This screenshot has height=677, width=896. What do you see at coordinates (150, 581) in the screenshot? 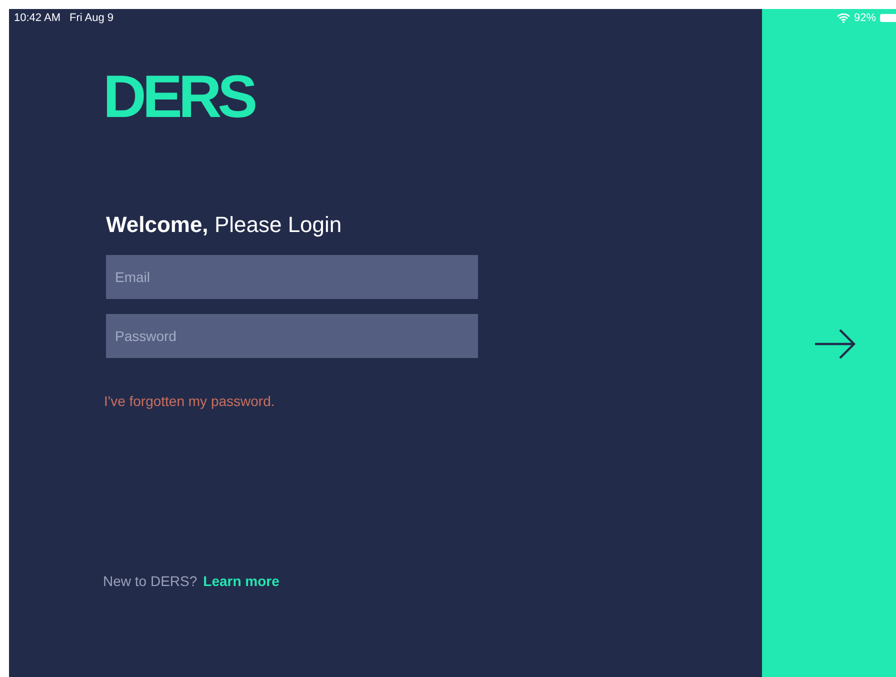
I see `footer-text: New to DERS?` at bounding box center [150, 581].